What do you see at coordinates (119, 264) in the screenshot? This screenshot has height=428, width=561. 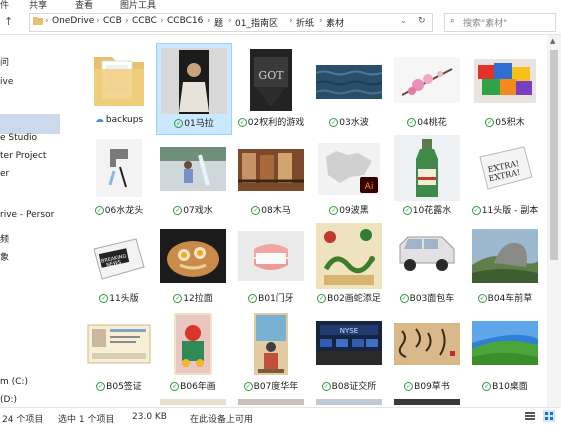 I see `file-item: BREAKING NEWS ✓ 11头版` at bounding box center [119, 264].